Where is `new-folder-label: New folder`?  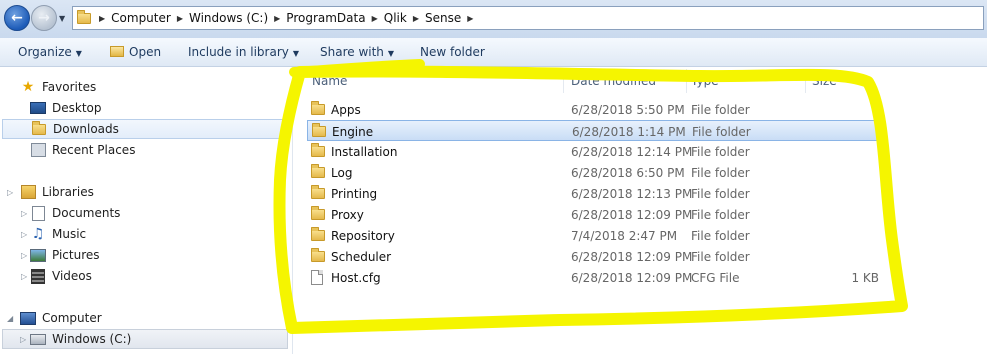 new-folder-label: New folder is located at coordinates (452, 52).